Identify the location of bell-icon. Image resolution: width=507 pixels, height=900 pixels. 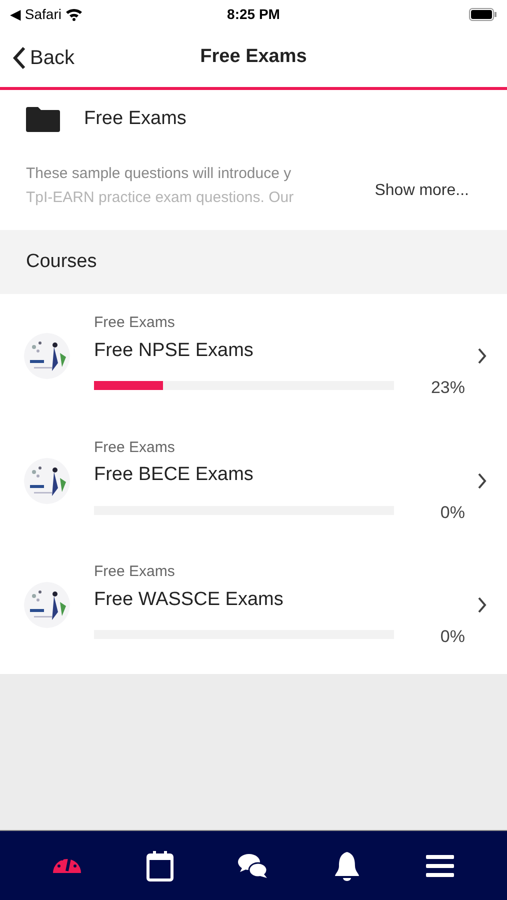
(346, 866).